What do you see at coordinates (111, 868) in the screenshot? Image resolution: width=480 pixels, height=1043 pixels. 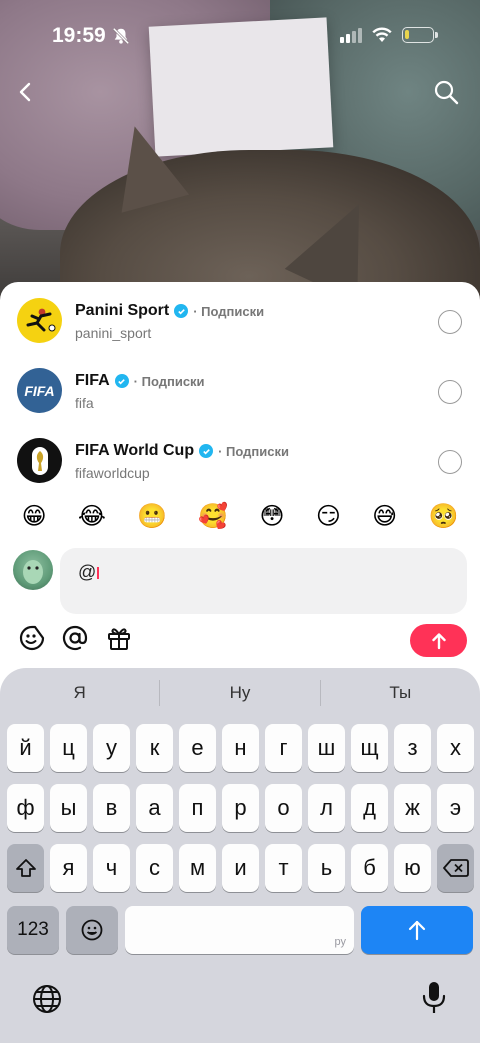 I see `key: ч` at bounding box center [111, 868].